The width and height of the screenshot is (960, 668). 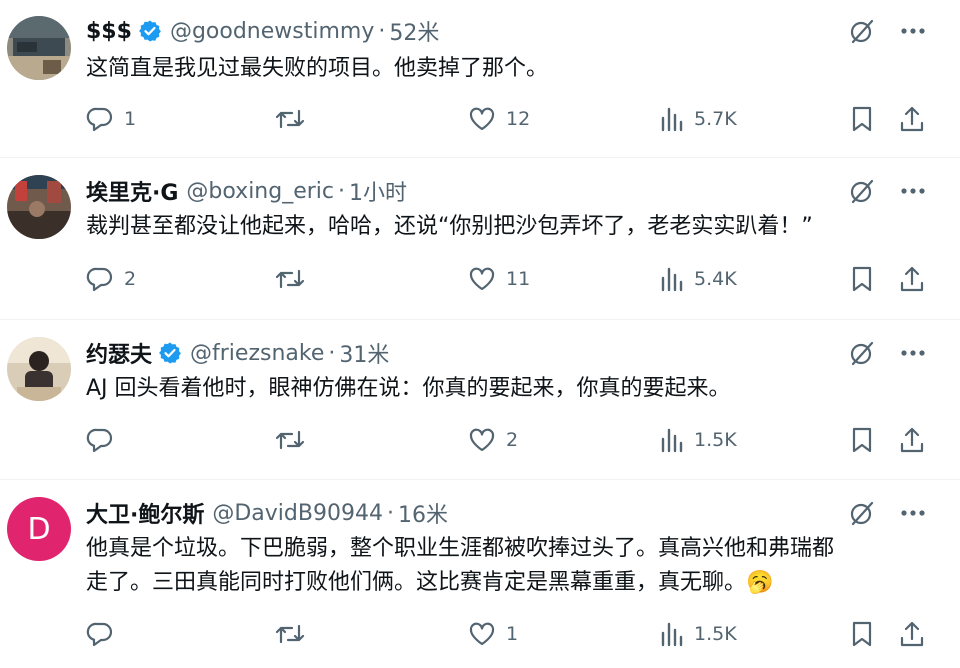 I want to click on timestamp: 31米, so click(x=364, y=353).